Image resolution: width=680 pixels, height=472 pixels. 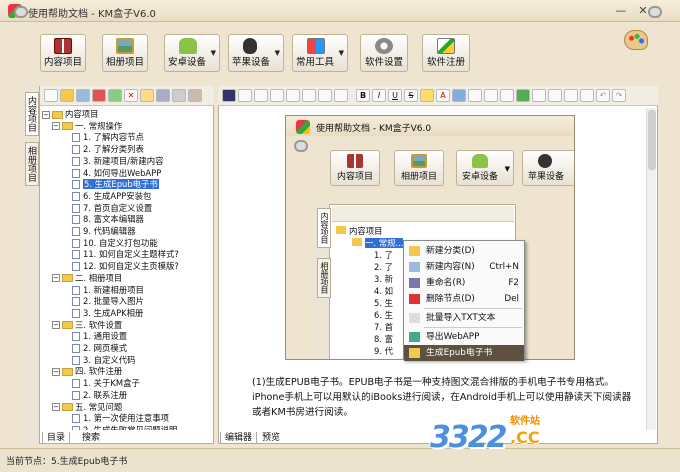 I want to click on tree-doc-item: 1. 了解内容节点, so click(x=108, y=137).